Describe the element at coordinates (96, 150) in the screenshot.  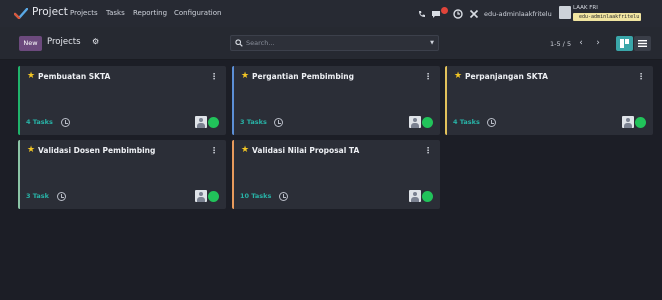
I see `project-name: Validasi Dosen Pembimbing` at that location.